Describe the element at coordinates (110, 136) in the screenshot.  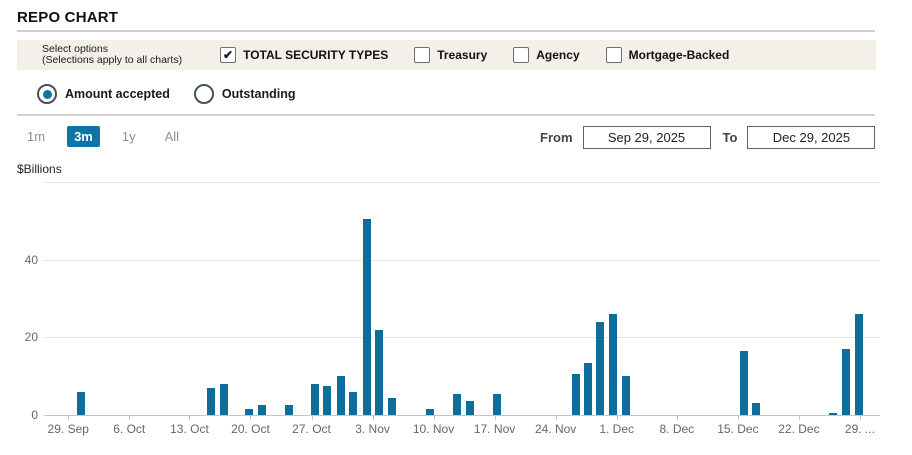
I see `range-buttons: 1m 3m 1y All` at that location.